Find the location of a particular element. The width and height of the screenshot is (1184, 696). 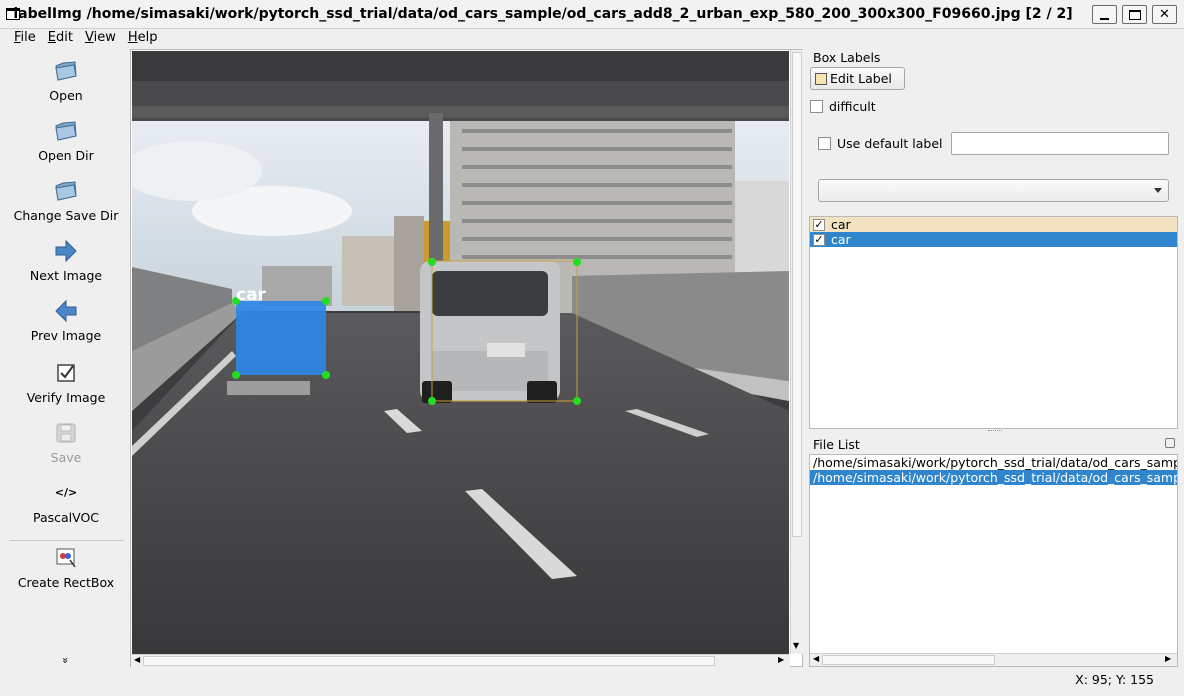

chevron-down-icon is located at coordinates (1158, 190).